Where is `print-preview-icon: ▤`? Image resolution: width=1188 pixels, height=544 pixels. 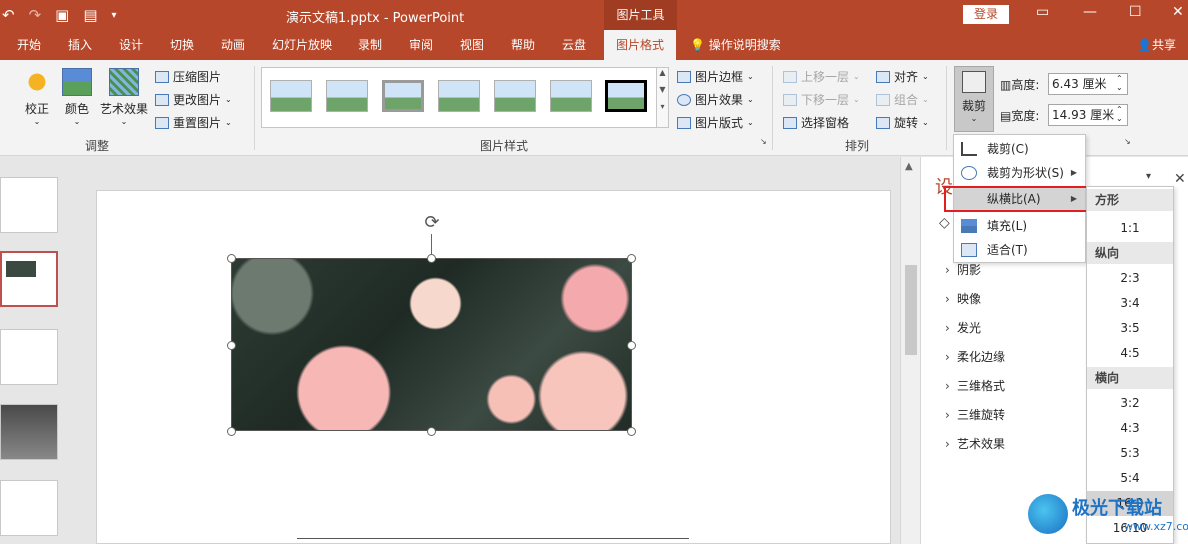
print-preview-icon: ▤ is located at coordinates (90, 15).